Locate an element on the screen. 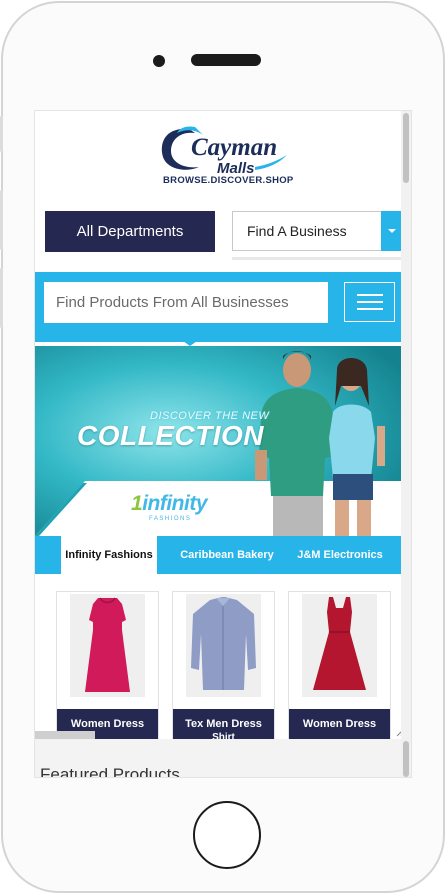  banner-collection-text: COLLECTION is located at coordinates (170, 435).